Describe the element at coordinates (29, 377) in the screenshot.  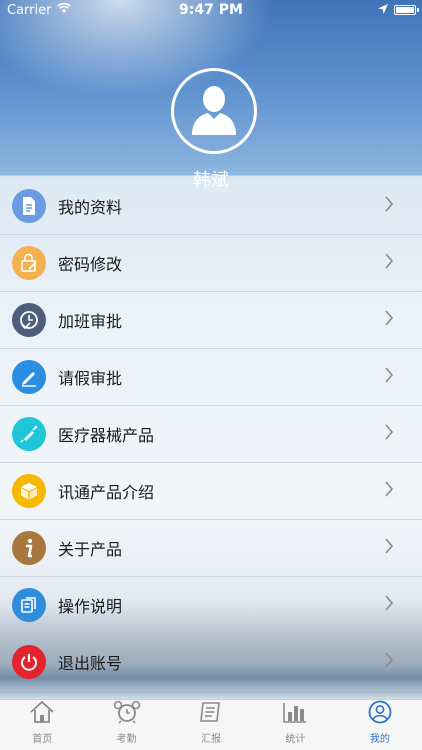
I see `pen-icon` at that location.